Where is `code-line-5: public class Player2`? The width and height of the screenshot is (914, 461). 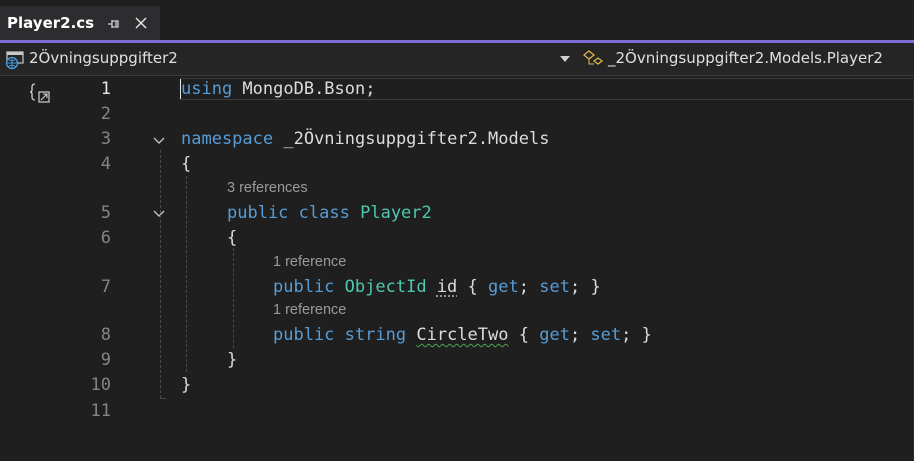 code-line-5: public class Player2 is located at coordinates (329, 213).